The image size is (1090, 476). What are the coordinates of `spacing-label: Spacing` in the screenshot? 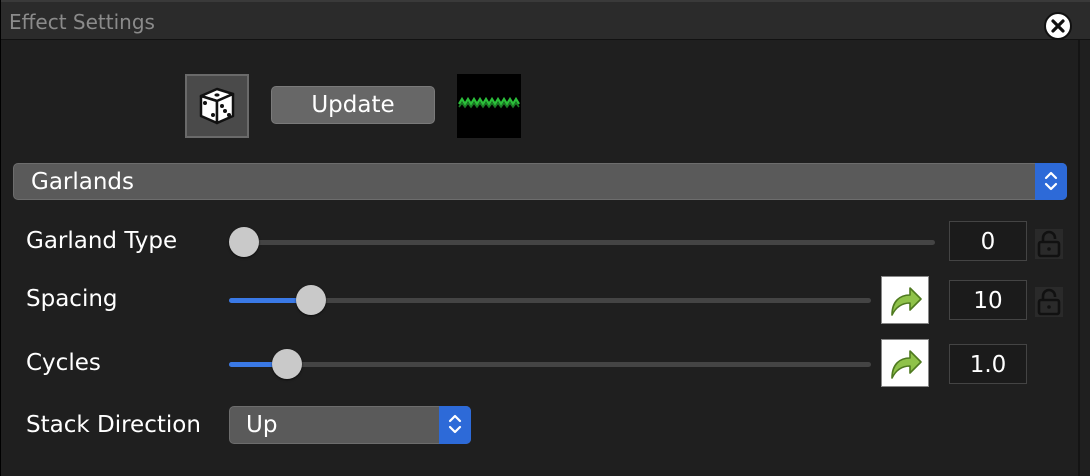 It's located at (72, 299).